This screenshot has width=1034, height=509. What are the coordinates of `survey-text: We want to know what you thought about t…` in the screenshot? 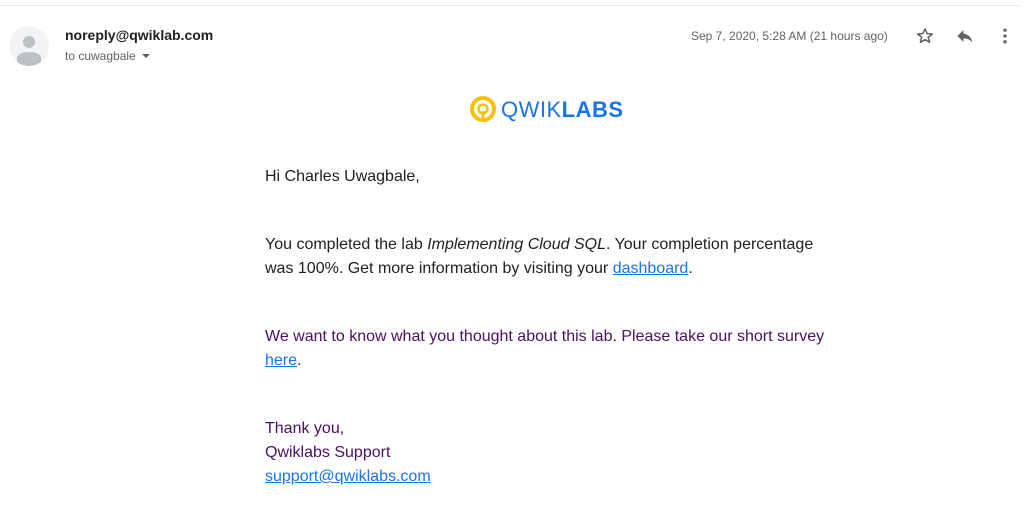 It's located at (545, 336).